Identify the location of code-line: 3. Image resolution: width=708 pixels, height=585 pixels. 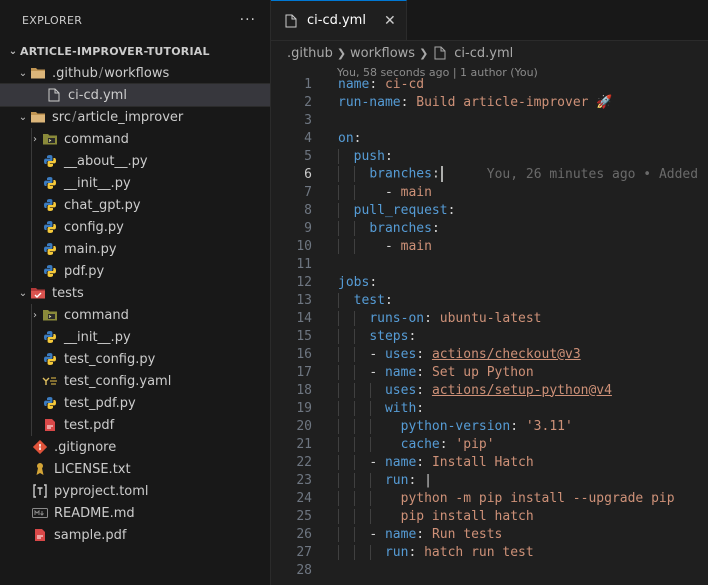
(489, 120).